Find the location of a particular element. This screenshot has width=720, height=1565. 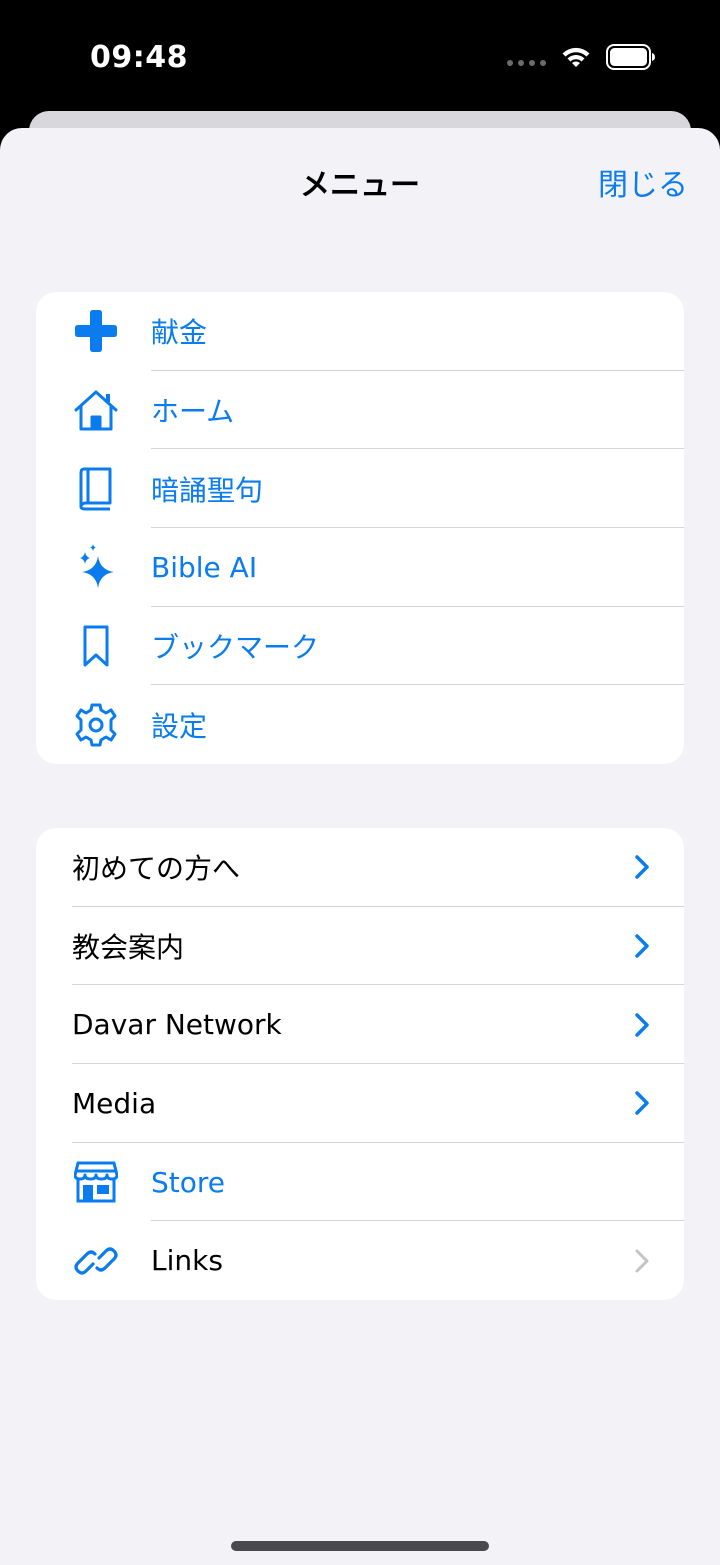

status-bar: 09:48 is located at coordinates (360, 59).